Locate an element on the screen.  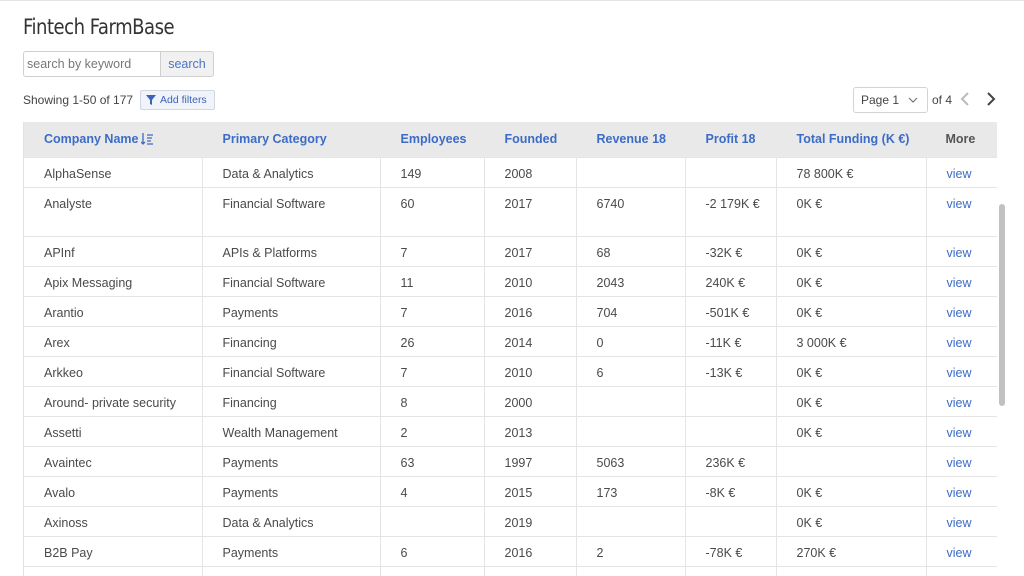
table-row: Arex Financing 26 2014 0 -11K €3 000K € view is located at coordinates (510, 340).